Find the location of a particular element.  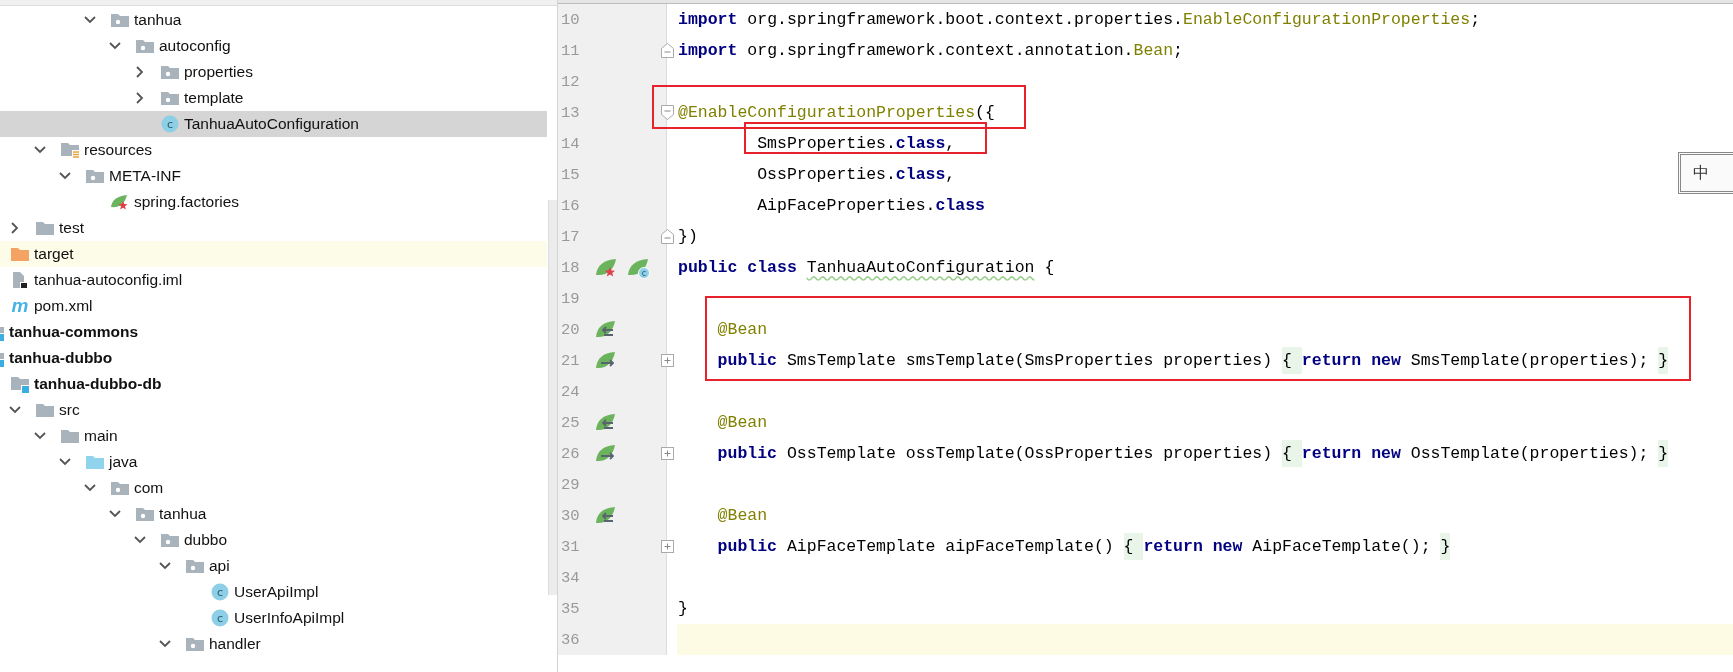

code-text: } is located at coordinates (683, 608).